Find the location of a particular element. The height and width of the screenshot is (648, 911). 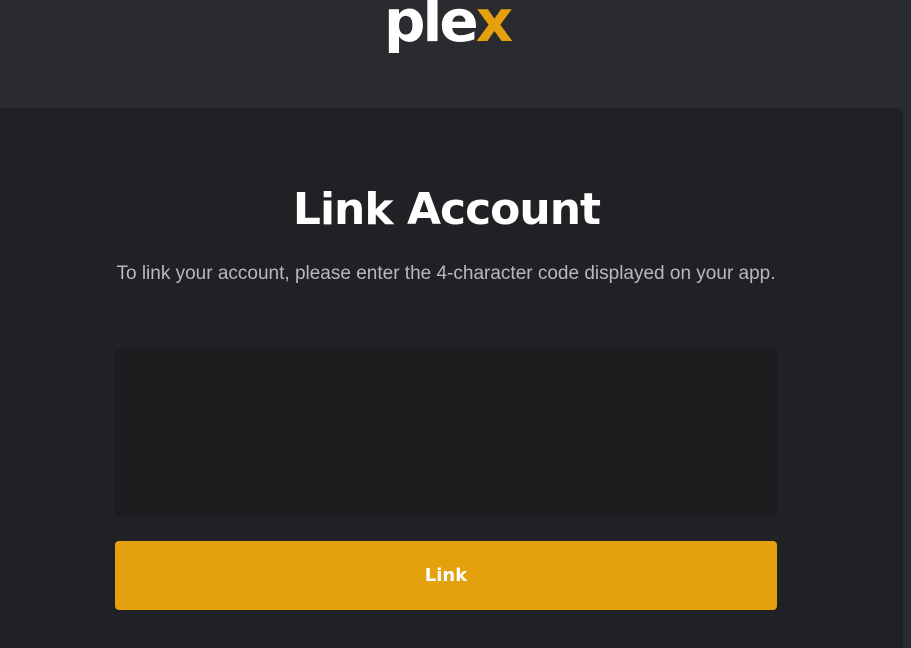

logo-text: plex is located at coordinates (448, 25).